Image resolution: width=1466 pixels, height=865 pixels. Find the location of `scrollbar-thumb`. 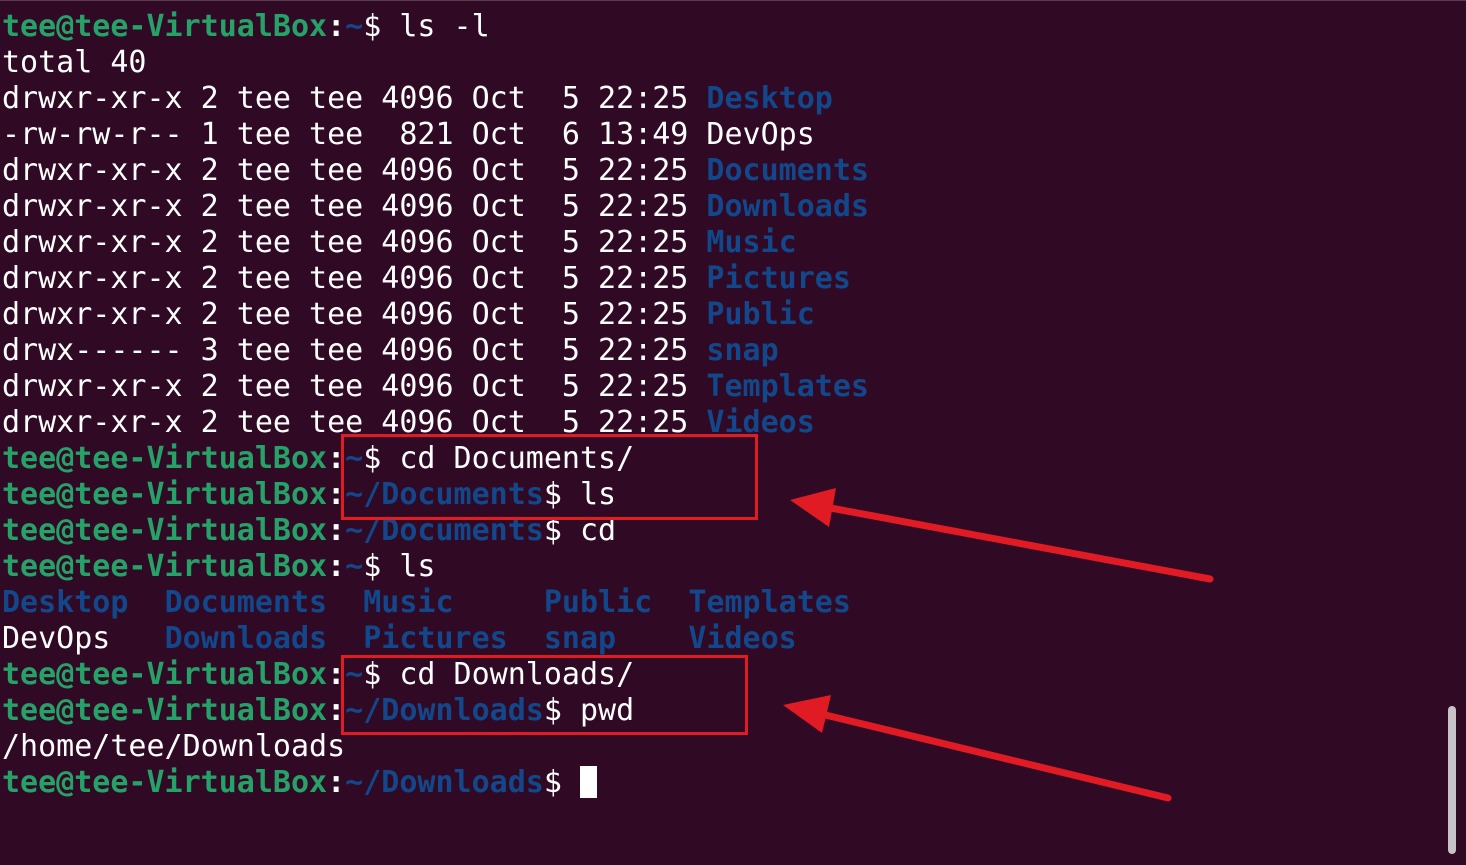

scrollbar-thumb is located at coordinates (1452, 780).